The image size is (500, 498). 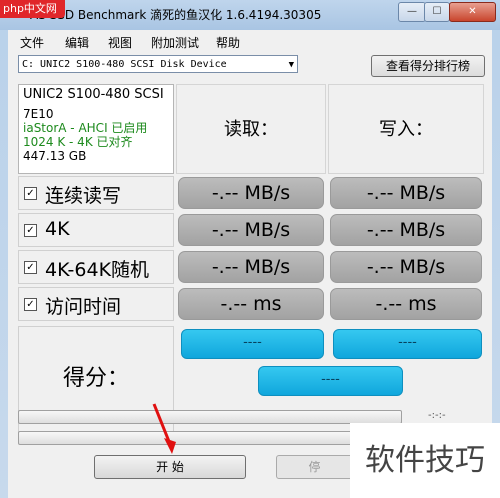 I want to click on row-4k64: ✓ 4K-64K随机, so click(x=96, y=267).